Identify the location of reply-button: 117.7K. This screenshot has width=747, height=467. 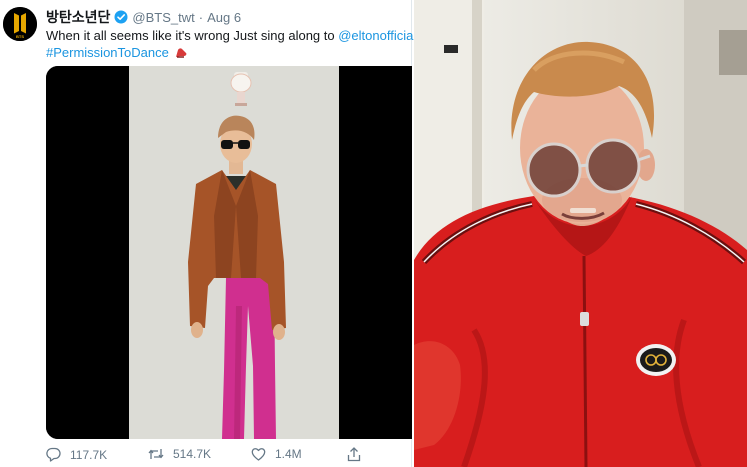
(76, 454).